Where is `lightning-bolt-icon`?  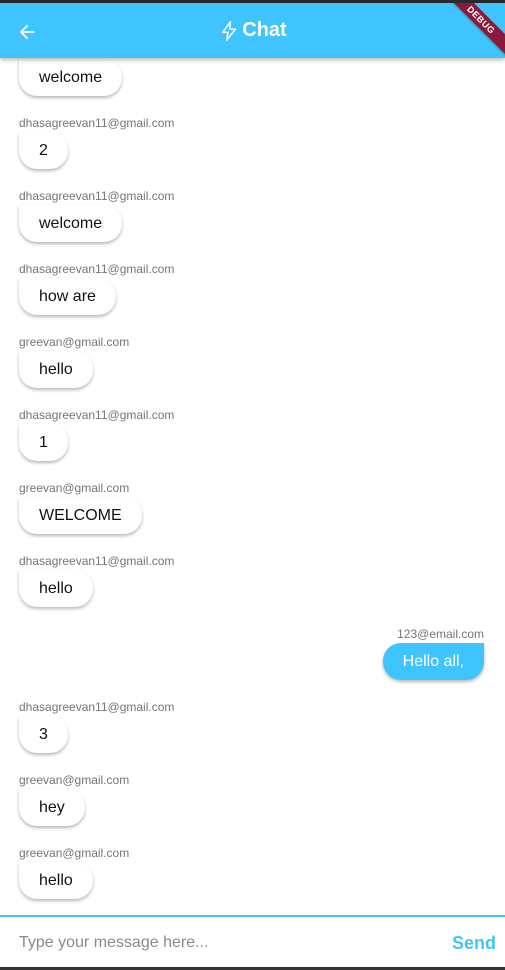
lightning-bolt-icon is located at coordinates (229, 30).